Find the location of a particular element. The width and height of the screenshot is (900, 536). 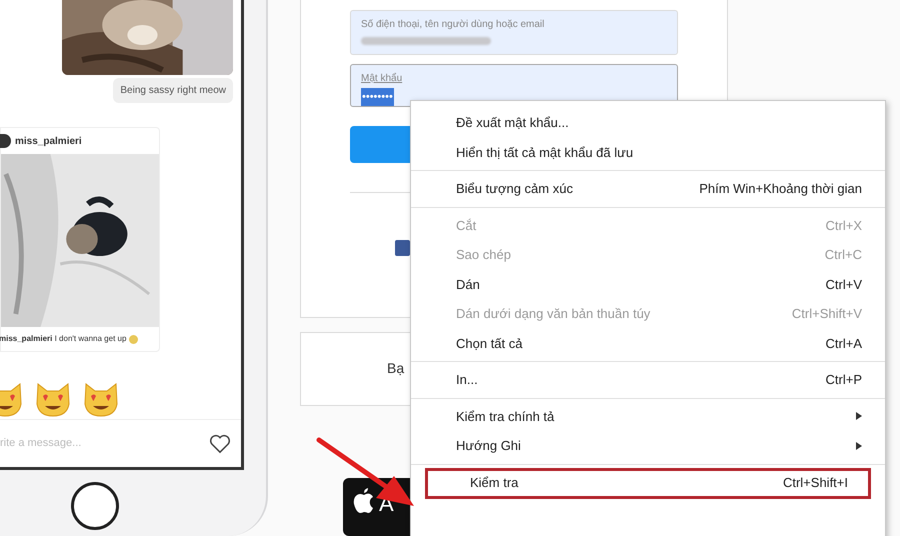

menu-item: Hiển thị tất cả mật khẩu đã lưu is located at coordinates (648, 152).